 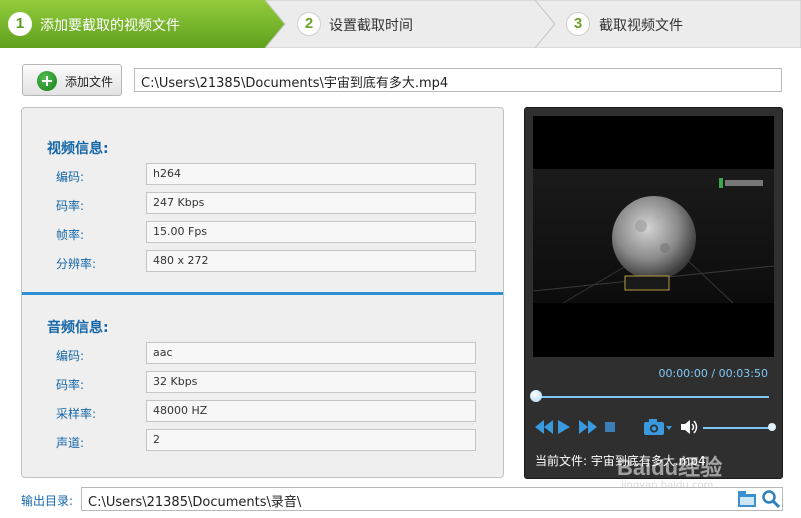 I want to click on video-codec-label: 编码:, so click(x=70, y=177).